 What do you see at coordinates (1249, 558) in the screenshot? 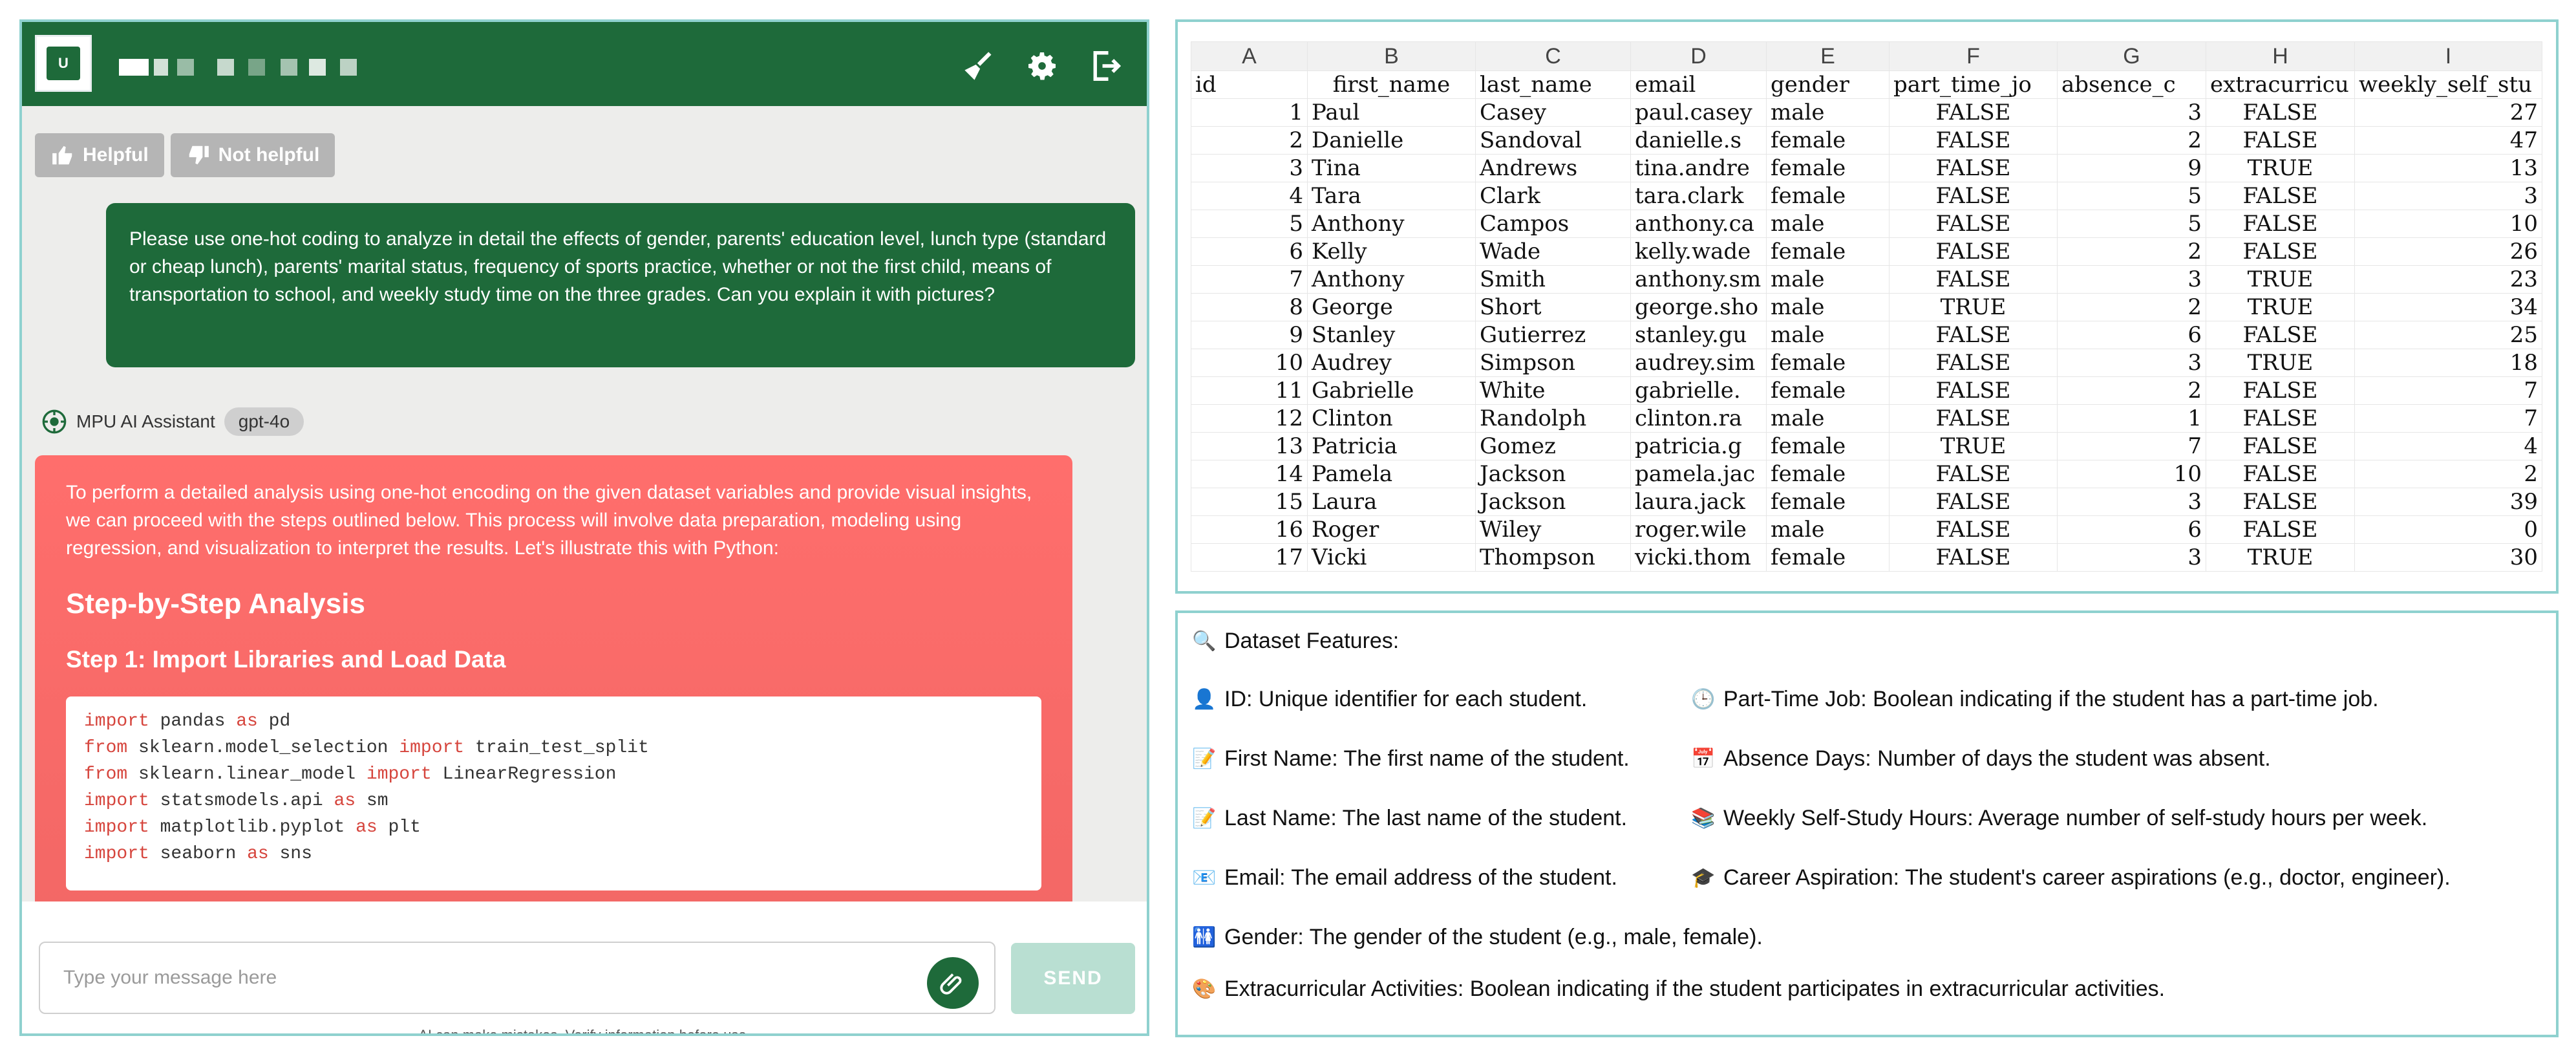
I see `table-cell: 17` at bounding box center [1249, 558].